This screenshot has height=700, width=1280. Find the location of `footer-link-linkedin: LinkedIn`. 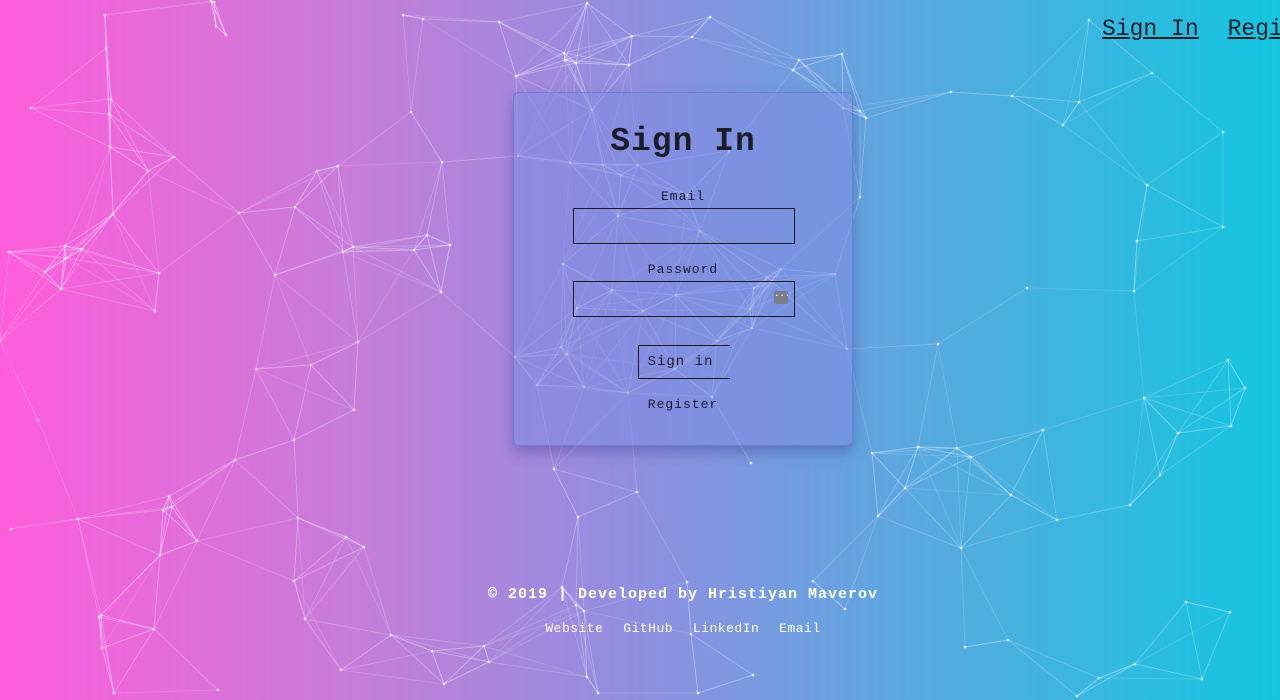

footer-link-linkedin: LinkedIn is located at coordinates (726, 628).